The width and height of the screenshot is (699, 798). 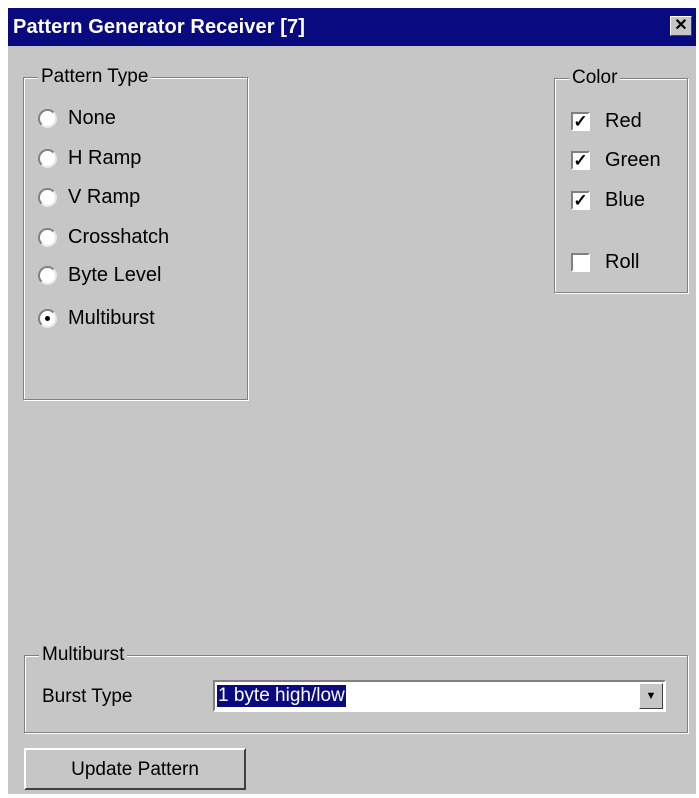 What do you see at coordinates (92, 117) in the screenshot?
I see `radio-label: None` at bounding box center [92, 117].